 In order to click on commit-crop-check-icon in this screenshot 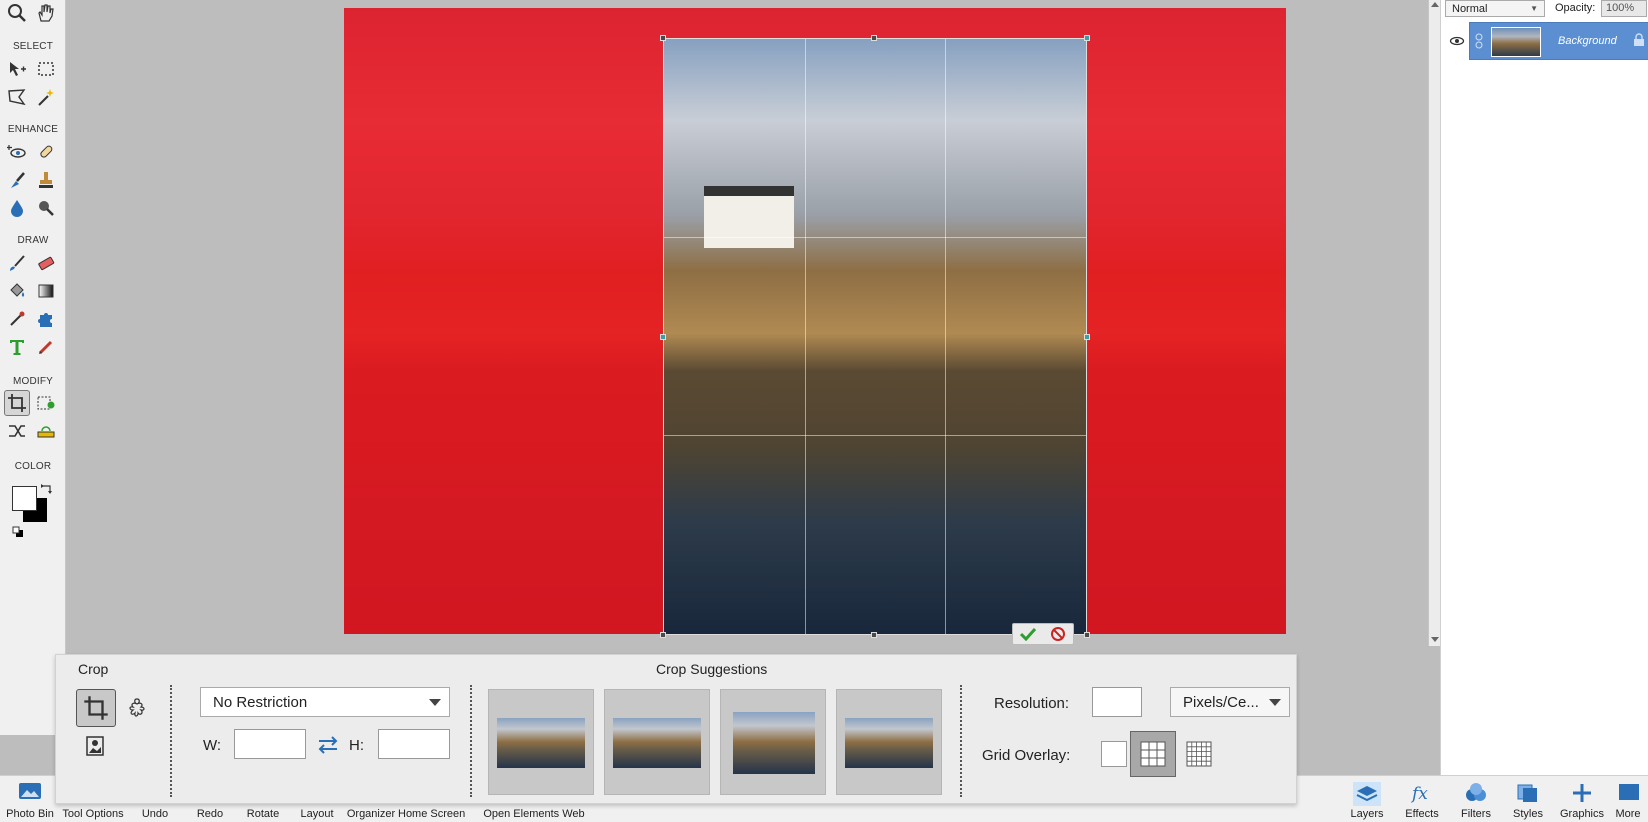, I will do `click(1028, 634)`.